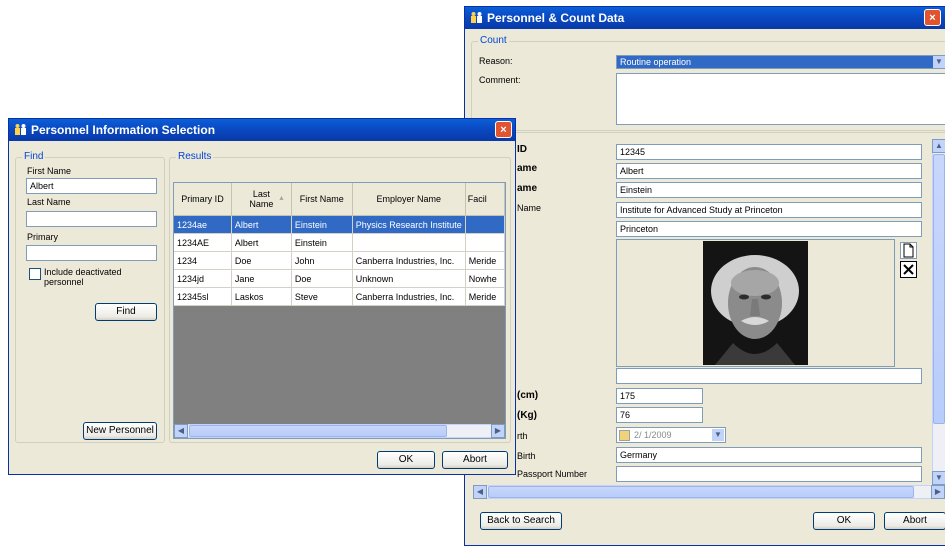 The height and width of the screenshot is (546, 945). What do you see at coordinates (49, 171) in the screenshot?
I see `first-name-label: First Name` at bounding box center [49, 171].